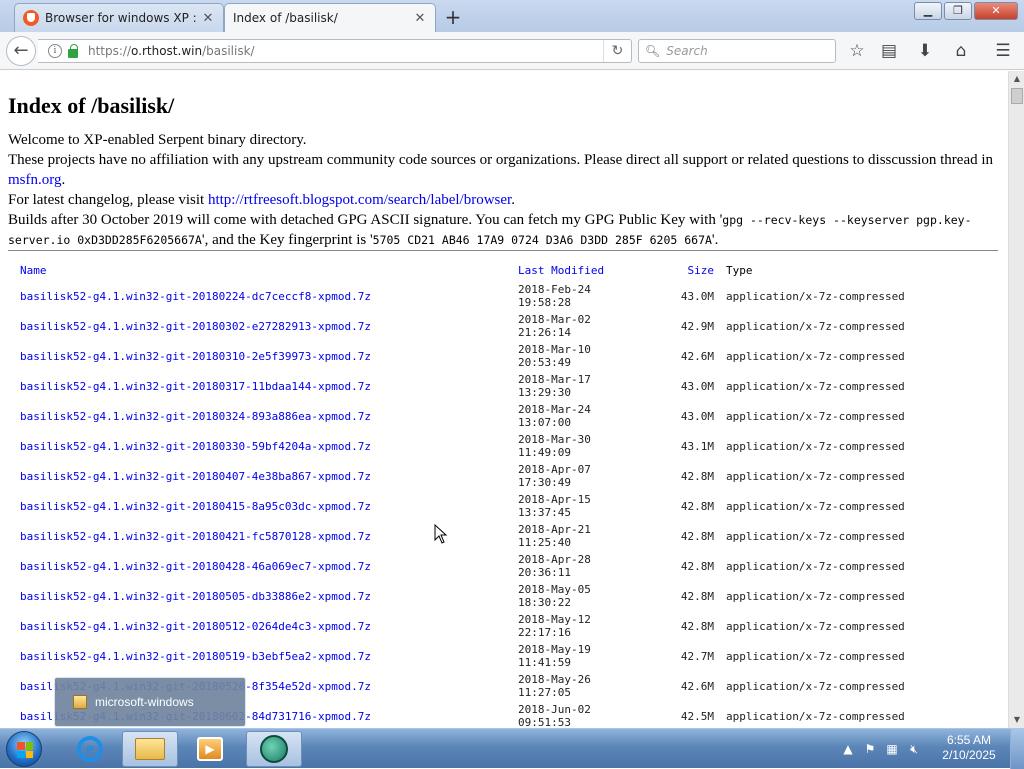 The width and height of the screenshot is (1024, 769). Describe the element at coordinates (554, 559) in the screenshot. I see `modified-date: 2018-Apr-28` at that location.